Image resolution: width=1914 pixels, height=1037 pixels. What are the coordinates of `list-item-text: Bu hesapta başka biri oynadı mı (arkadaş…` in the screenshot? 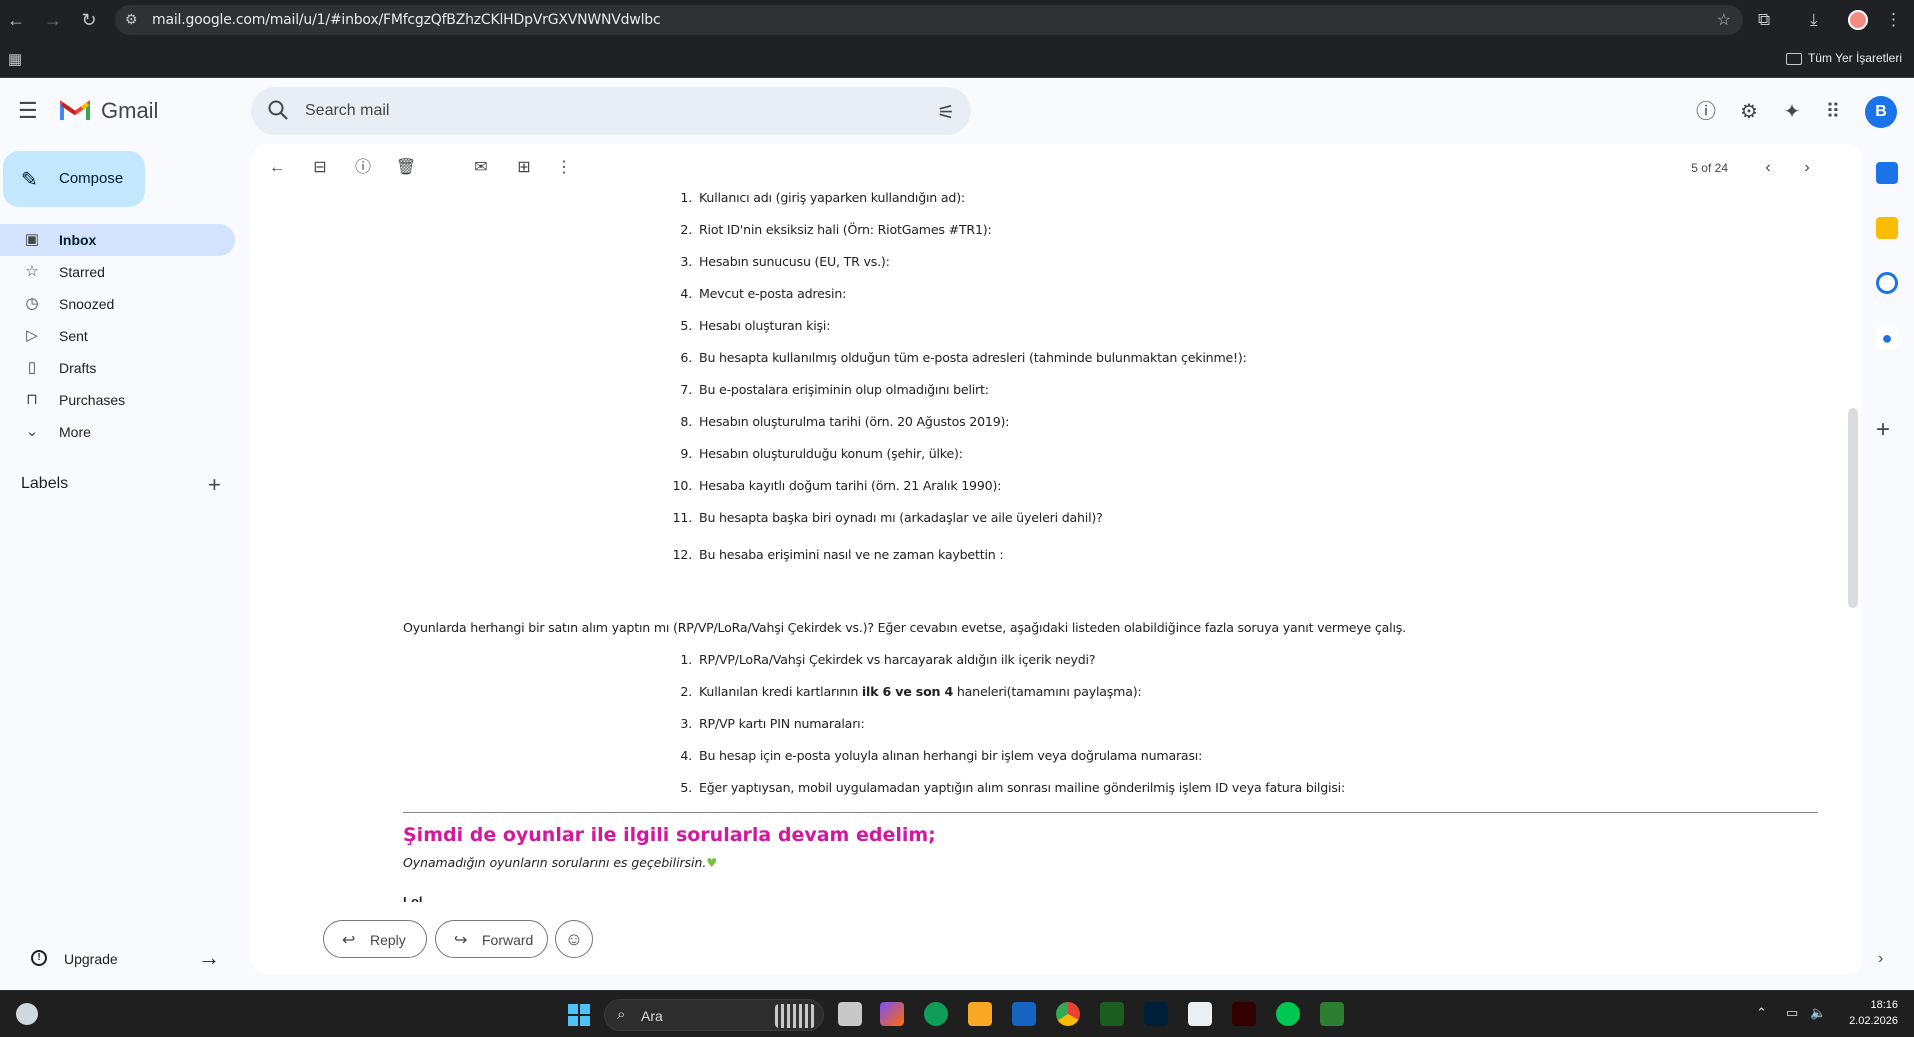 It's located at (901, 517).